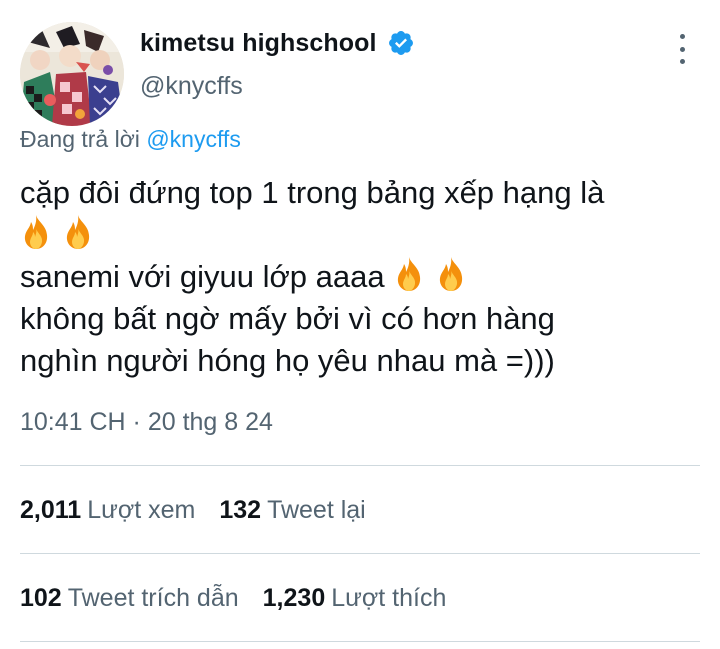 The width and height of the screenshot is (720, 649). What do you see at coordinates (202, 276) in the screenshot?
I see `tweet-line-3-text: sanemi với giyuu lớp aaaa` at bounding box center [202, 276].